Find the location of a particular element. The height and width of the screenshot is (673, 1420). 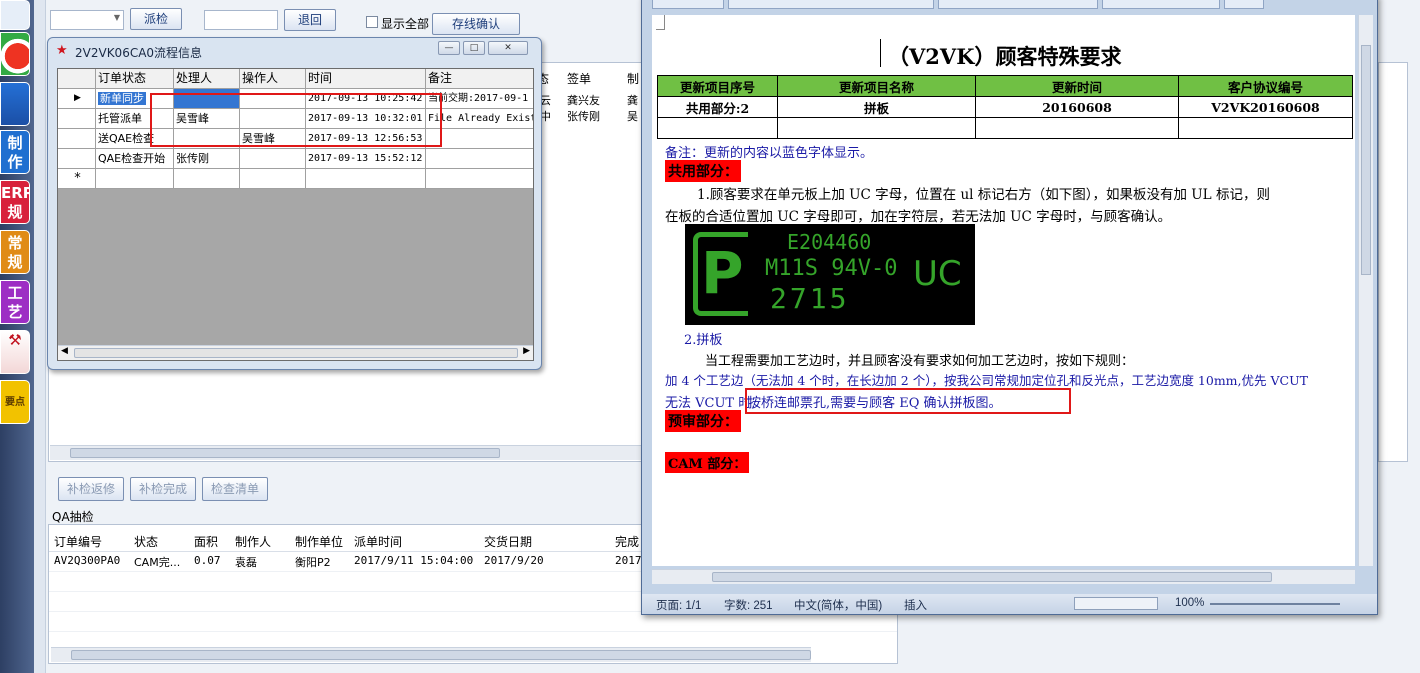

qa-cell: 0.07 is located at coordinates (207, 560).